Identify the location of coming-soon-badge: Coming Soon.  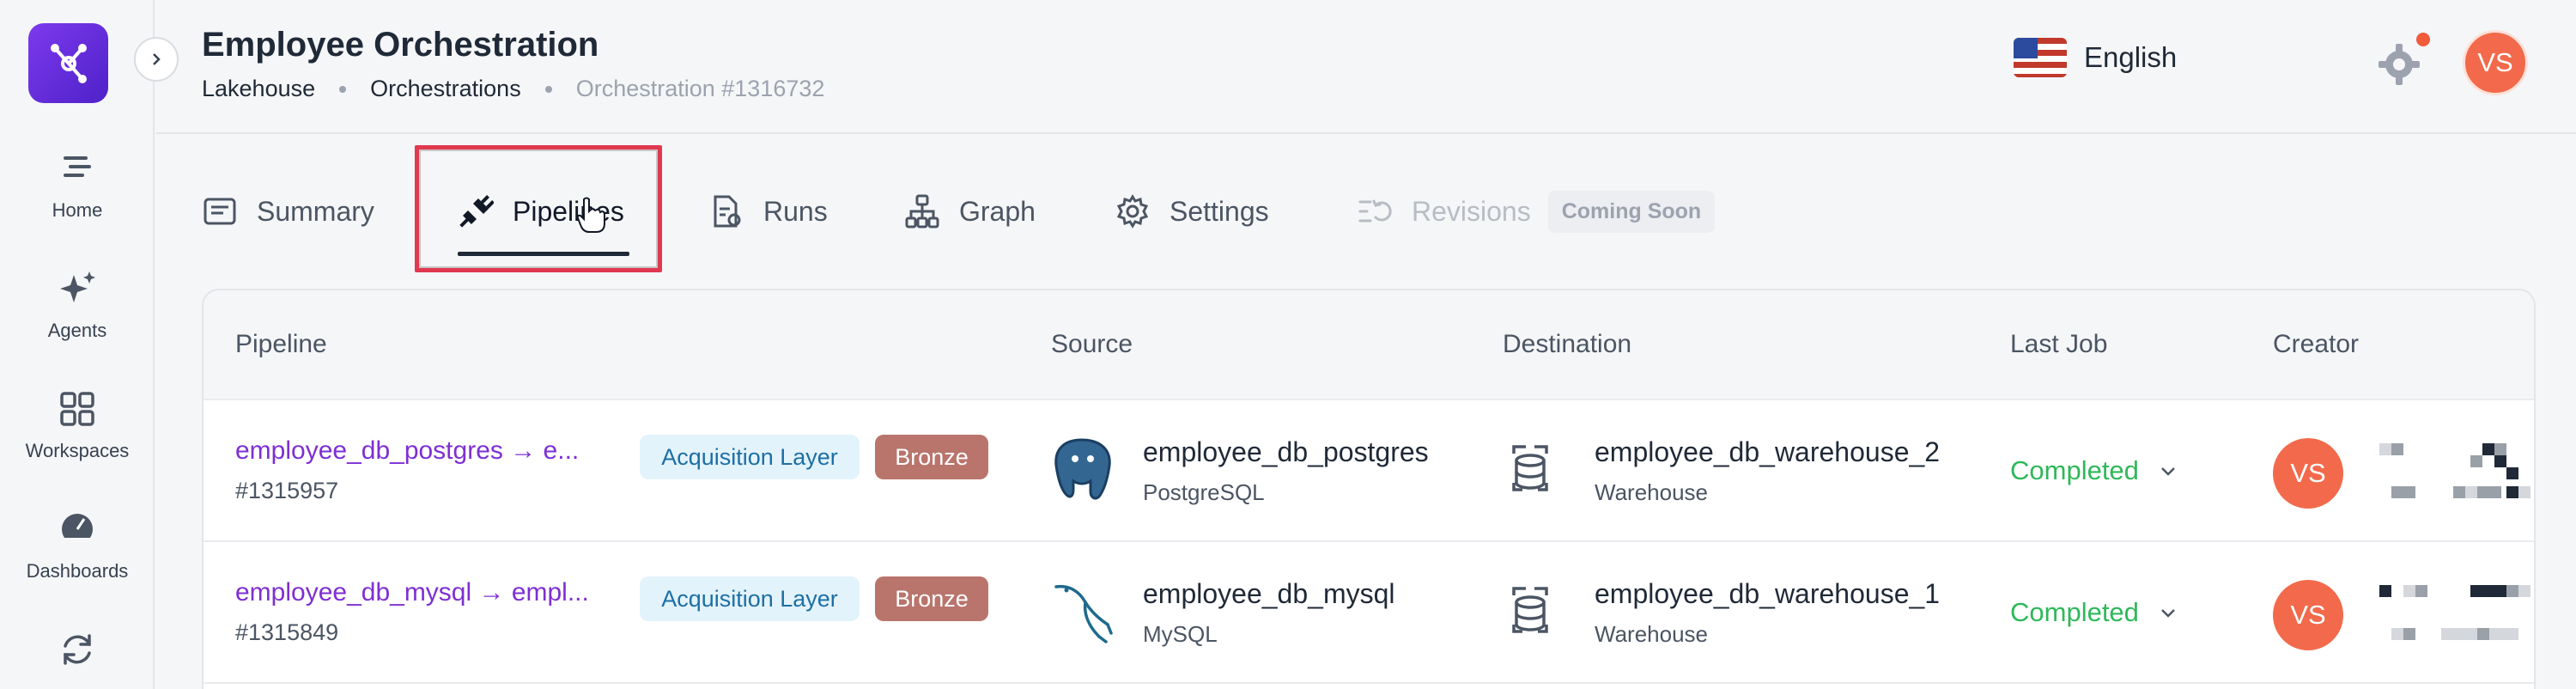
(1631, 211).